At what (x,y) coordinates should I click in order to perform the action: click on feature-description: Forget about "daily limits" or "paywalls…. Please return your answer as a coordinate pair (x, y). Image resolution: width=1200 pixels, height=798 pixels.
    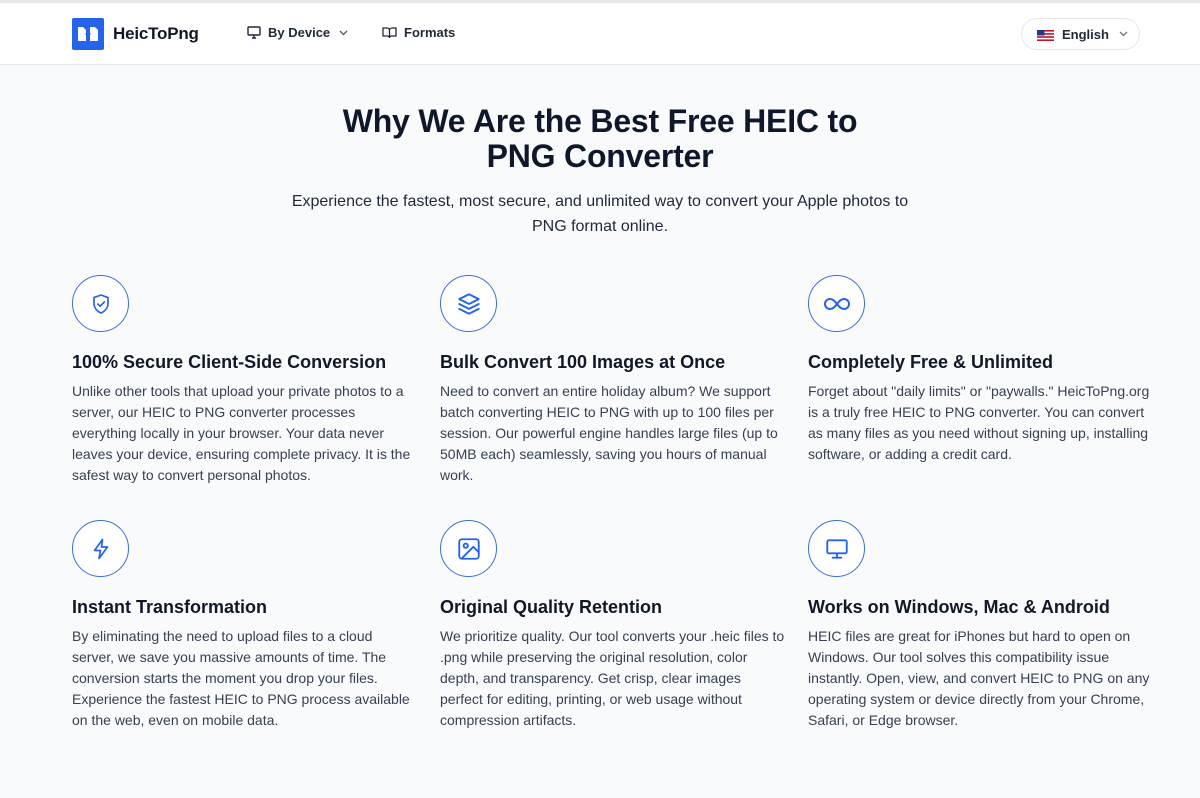
    Looking at the image, I should click on (979, 422).